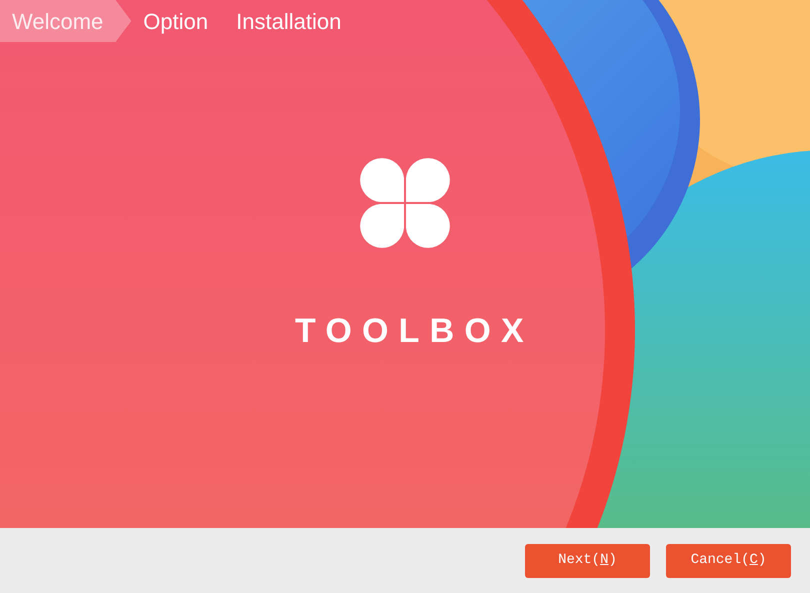  Describe the element at coordinates (728, 561) in the screenshot. I see `wizard-button: Cancel(C)` at that location.